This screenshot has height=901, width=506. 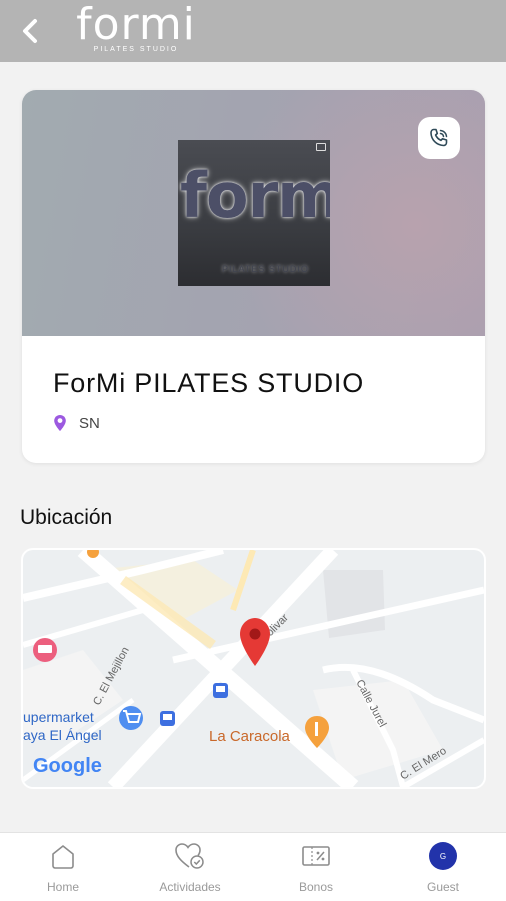 What do you see at coordinates (265, 269) in the screenshot?
I see `photo-logo-subtitle: PILATES STUDIO` at bounding box center [265, 269].